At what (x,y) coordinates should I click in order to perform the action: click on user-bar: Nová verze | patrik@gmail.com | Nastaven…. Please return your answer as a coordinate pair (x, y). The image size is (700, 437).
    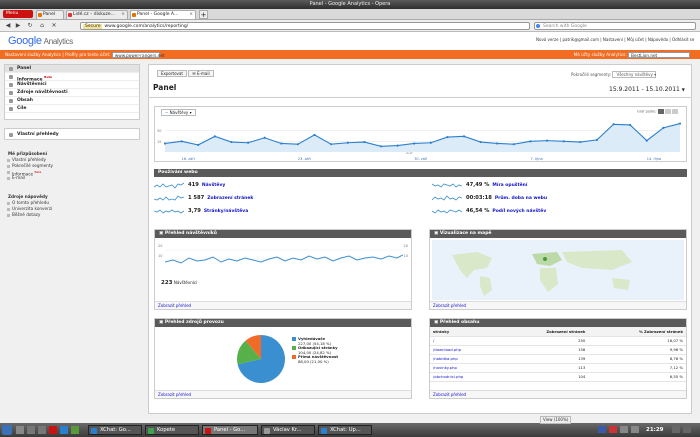
    Looking at the image, I should click on (615, 39).